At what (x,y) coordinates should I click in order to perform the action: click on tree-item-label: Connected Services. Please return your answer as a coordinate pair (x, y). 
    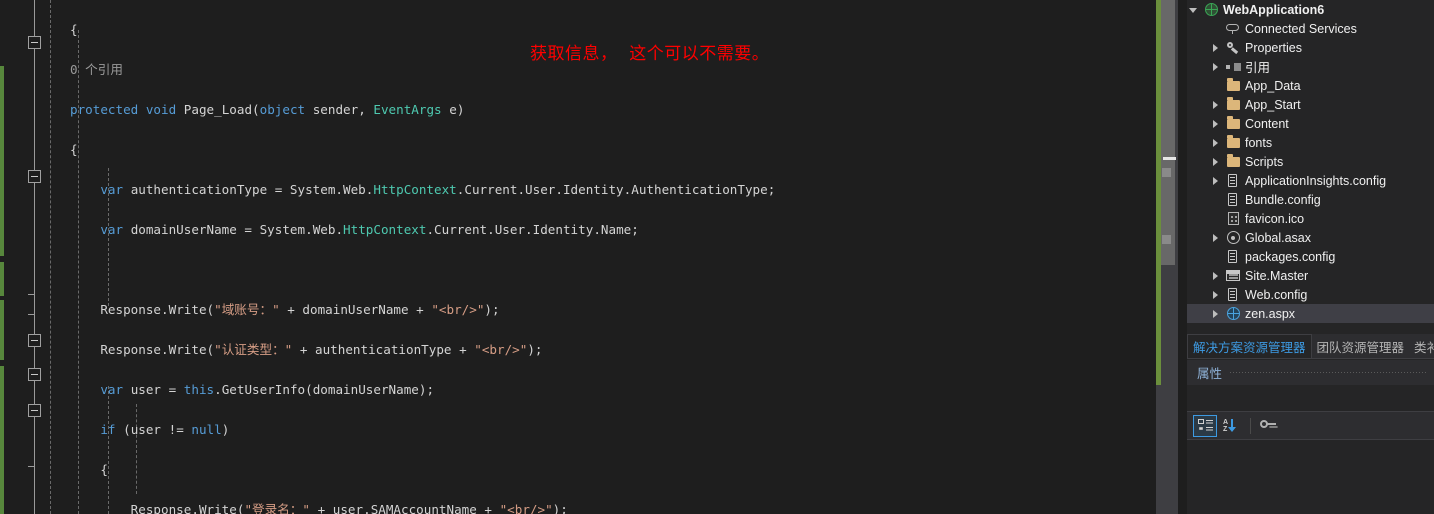
    Looking at the image, I should click on (1301, 28).